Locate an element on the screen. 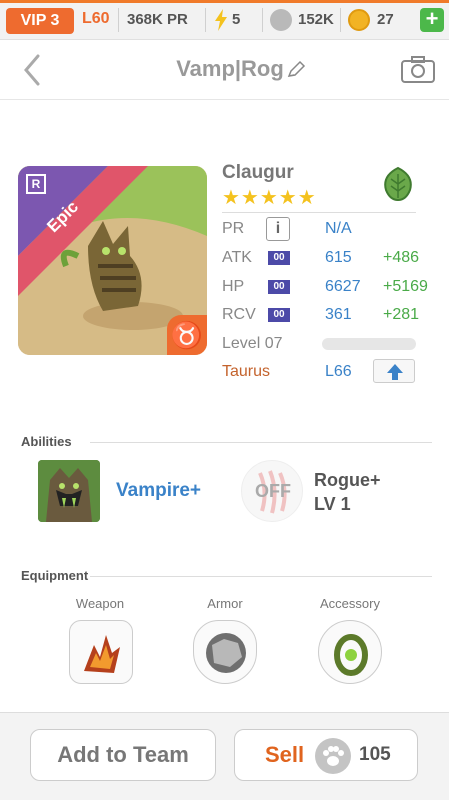  stat-value-rcv: 361 is located at coordinates (338, 314).